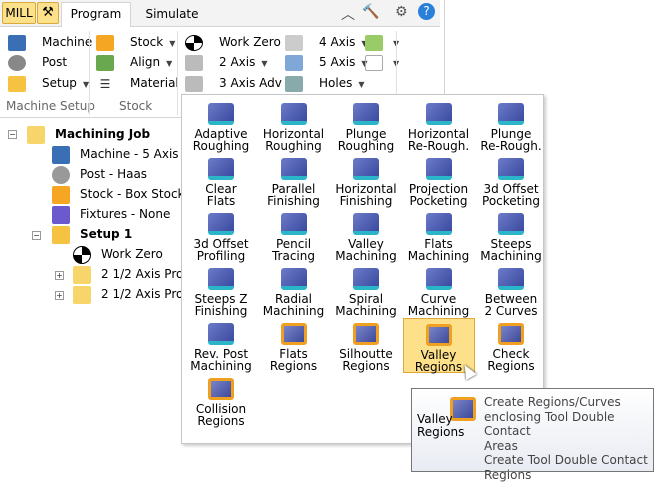 The height and width of the screenshot is (482, 654). I want to click on label: Material, so click(154, 83).